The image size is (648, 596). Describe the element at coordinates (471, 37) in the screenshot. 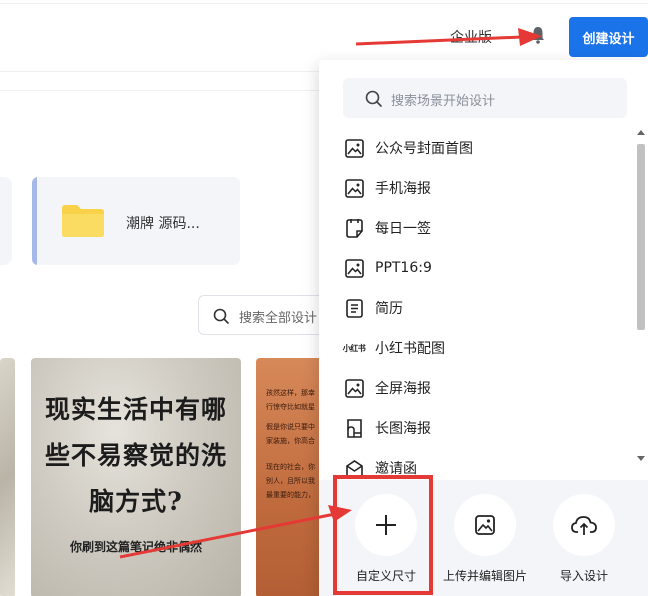

I see `enterprise-link: 企业版` at that location.